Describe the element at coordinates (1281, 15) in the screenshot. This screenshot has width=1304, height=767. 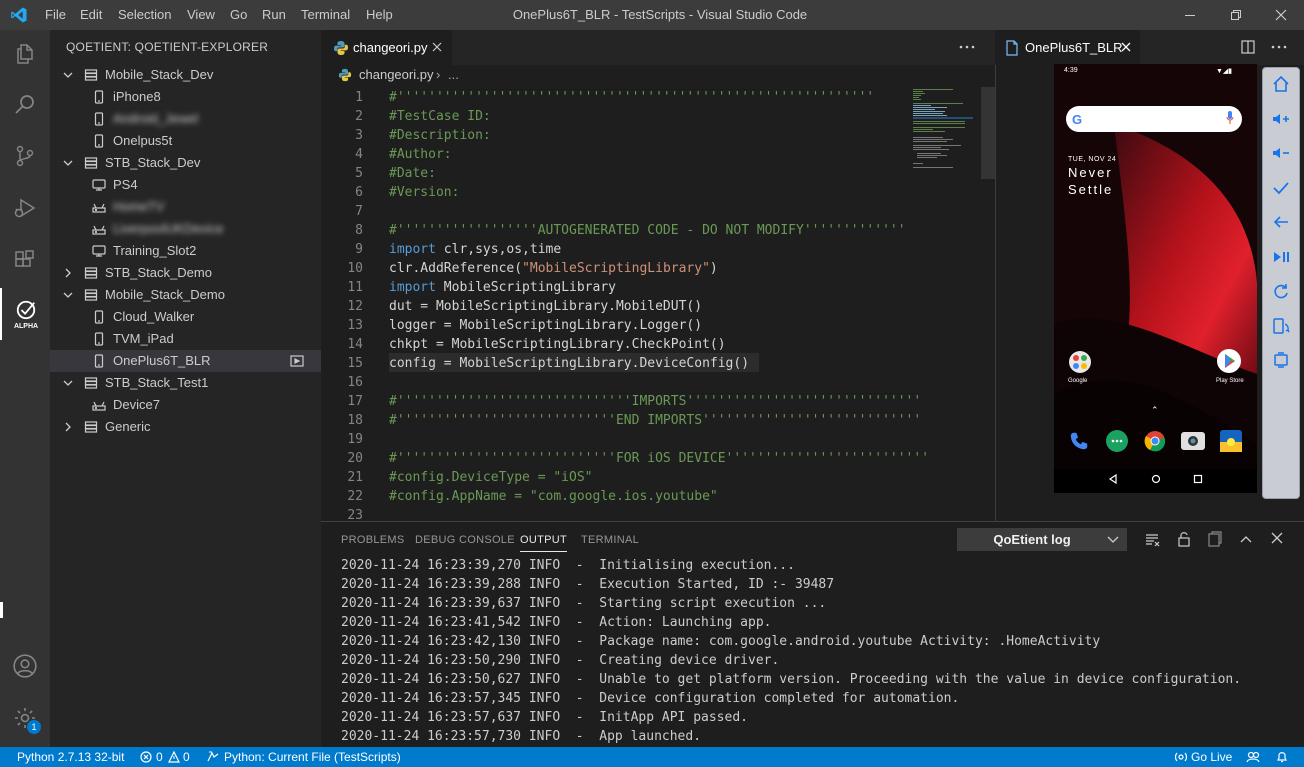
I see `close-window-button` at that location.